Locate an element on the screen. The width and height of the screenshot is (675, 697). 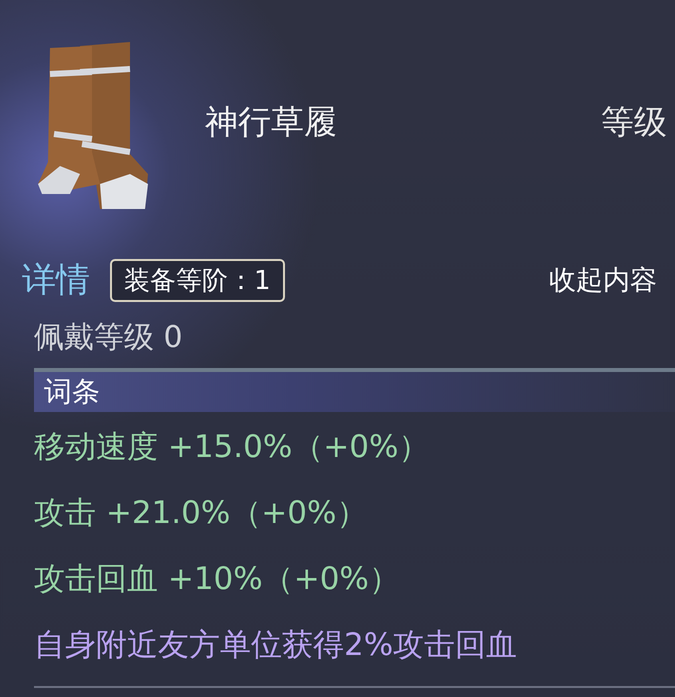
item-name: 神行草履 is located at coordinates (271, 122).